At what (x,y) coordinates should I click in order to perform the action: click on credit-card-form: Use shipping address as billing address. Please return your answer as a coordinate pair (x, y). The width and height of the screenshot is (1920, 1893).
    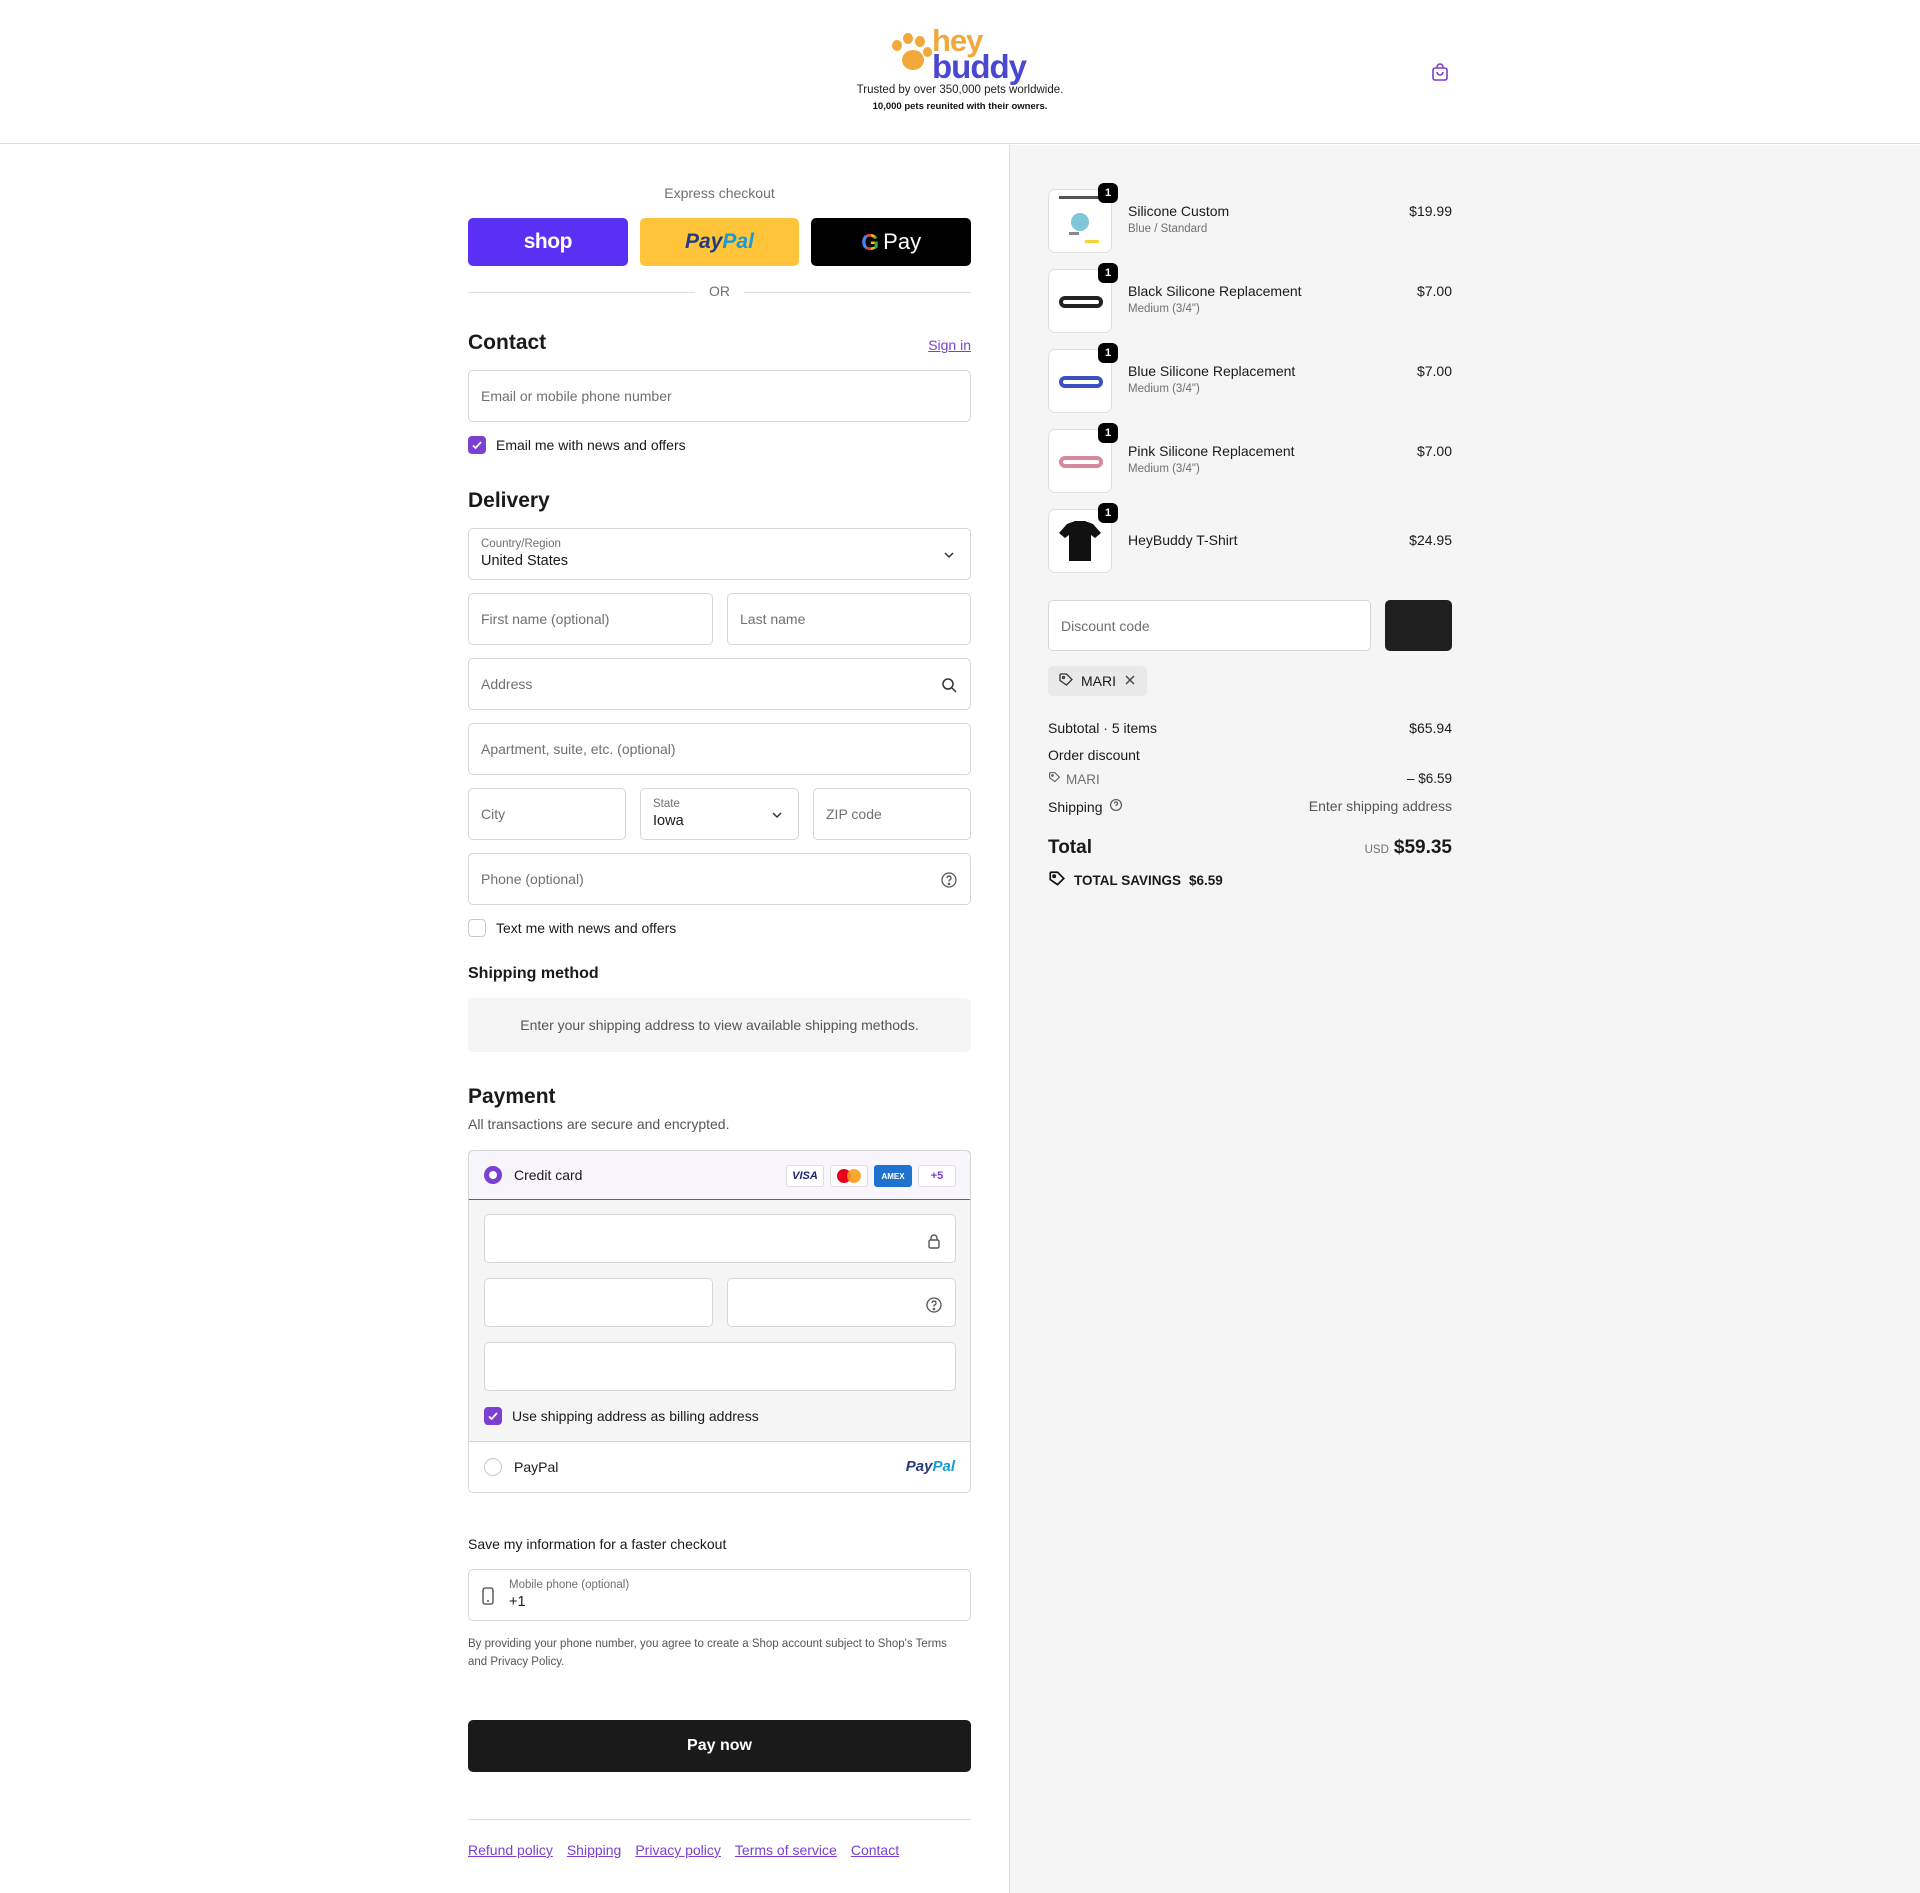
    Looking at the image, I should click on (719, 1321).